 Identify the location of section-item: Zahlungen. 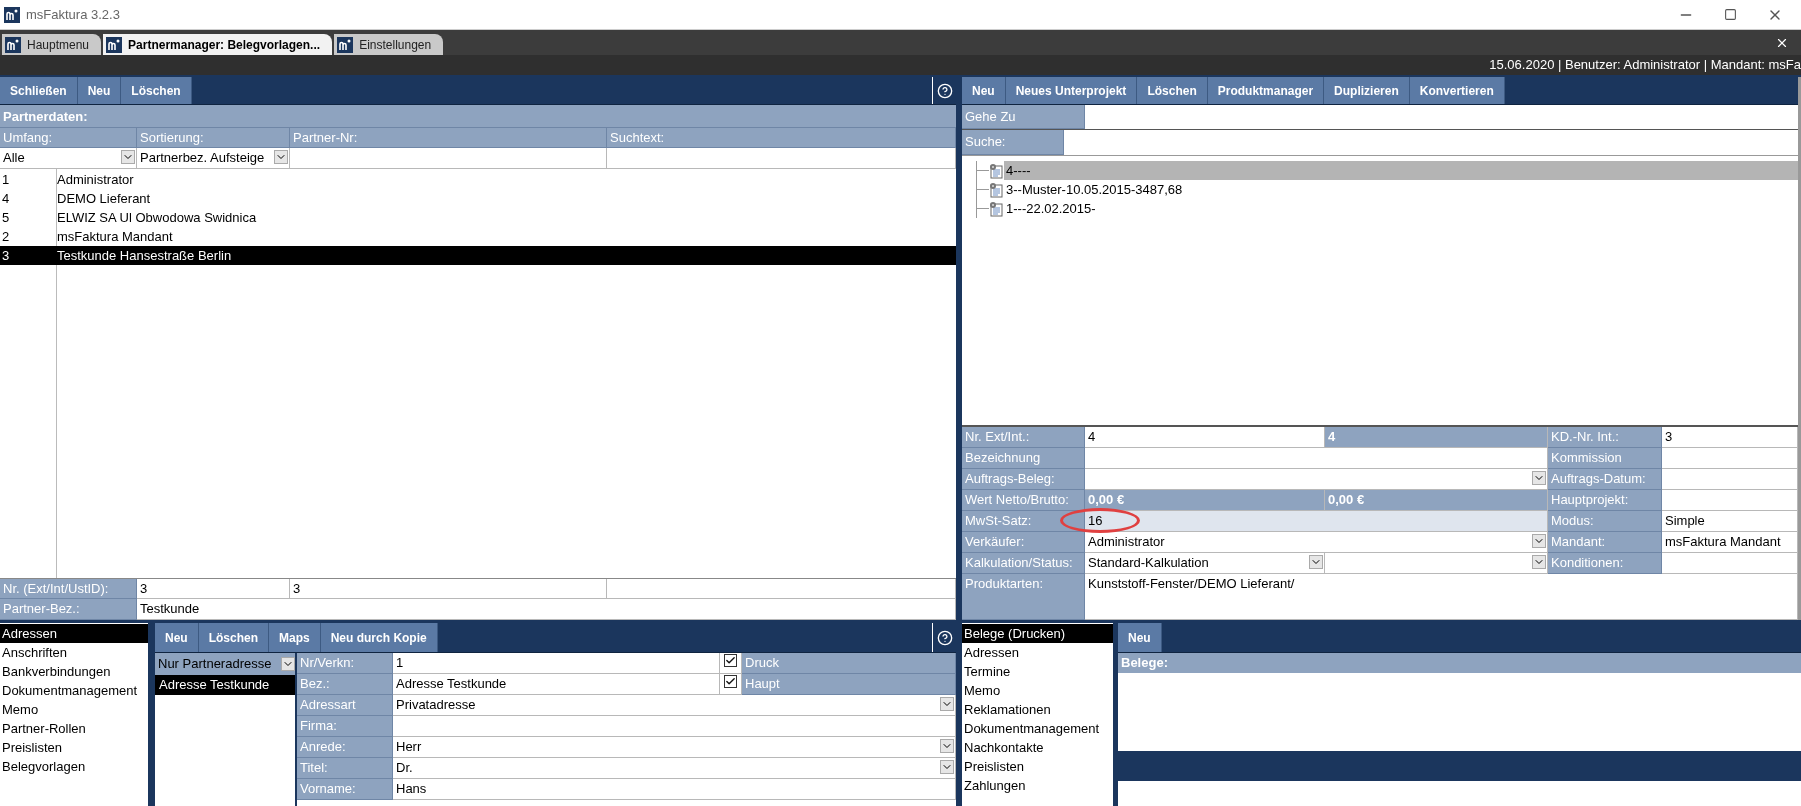
(1037, 785).